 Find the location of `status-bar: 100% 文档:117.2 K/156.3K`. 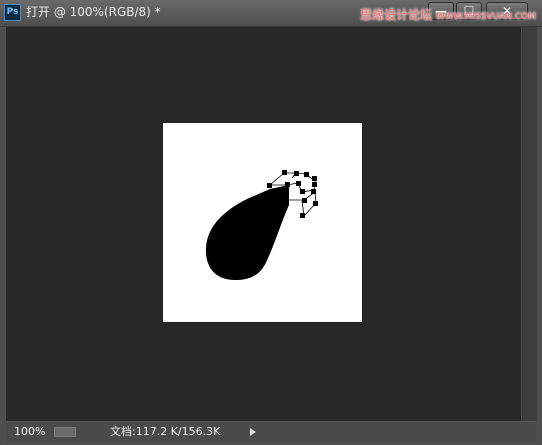

status-bar: 100% 文档:117.2 K/156.3K is located at coordinates (271, 431).